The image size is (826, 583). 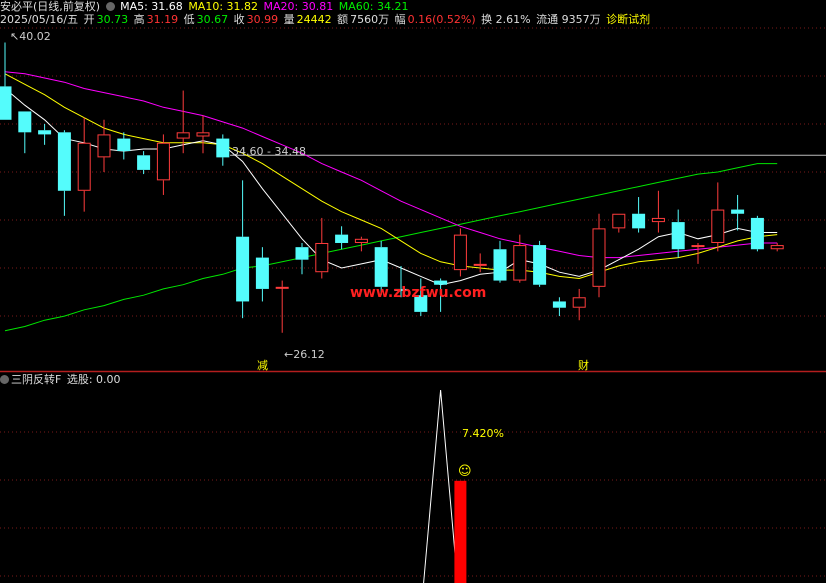 I want to click on signal-pct: 7.420%, so click(x=483, y=433).